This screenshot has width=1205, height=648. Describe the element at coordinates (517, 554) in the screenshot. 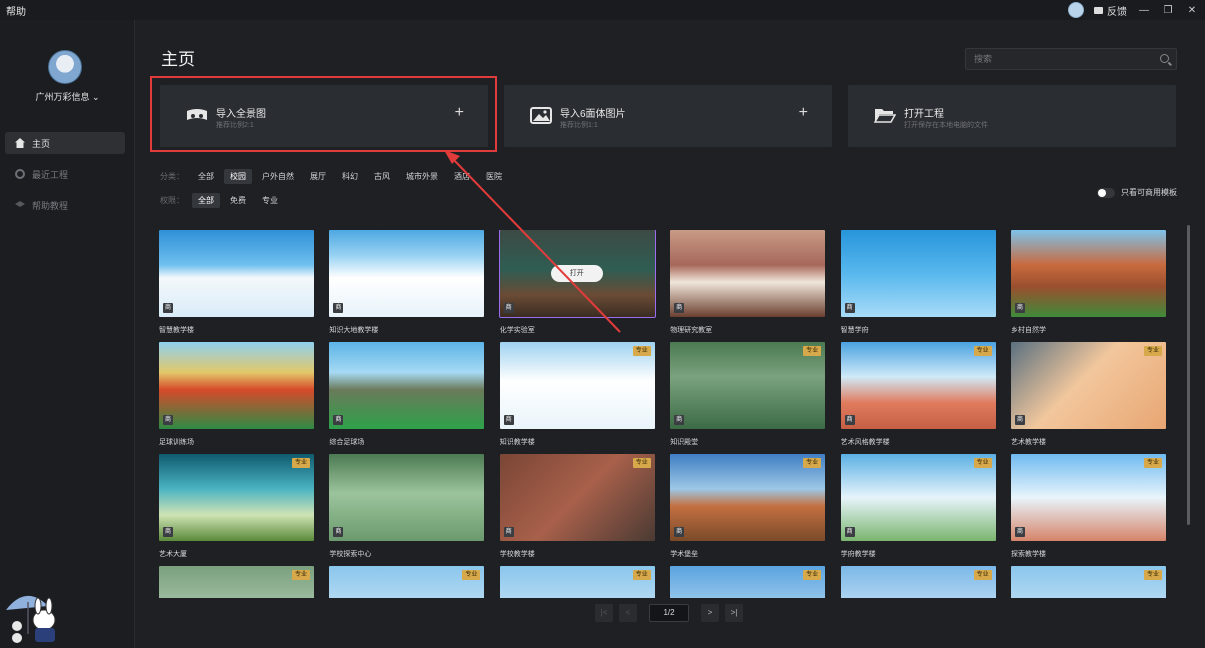

I see `template-name: 学校教学楼` at that location.